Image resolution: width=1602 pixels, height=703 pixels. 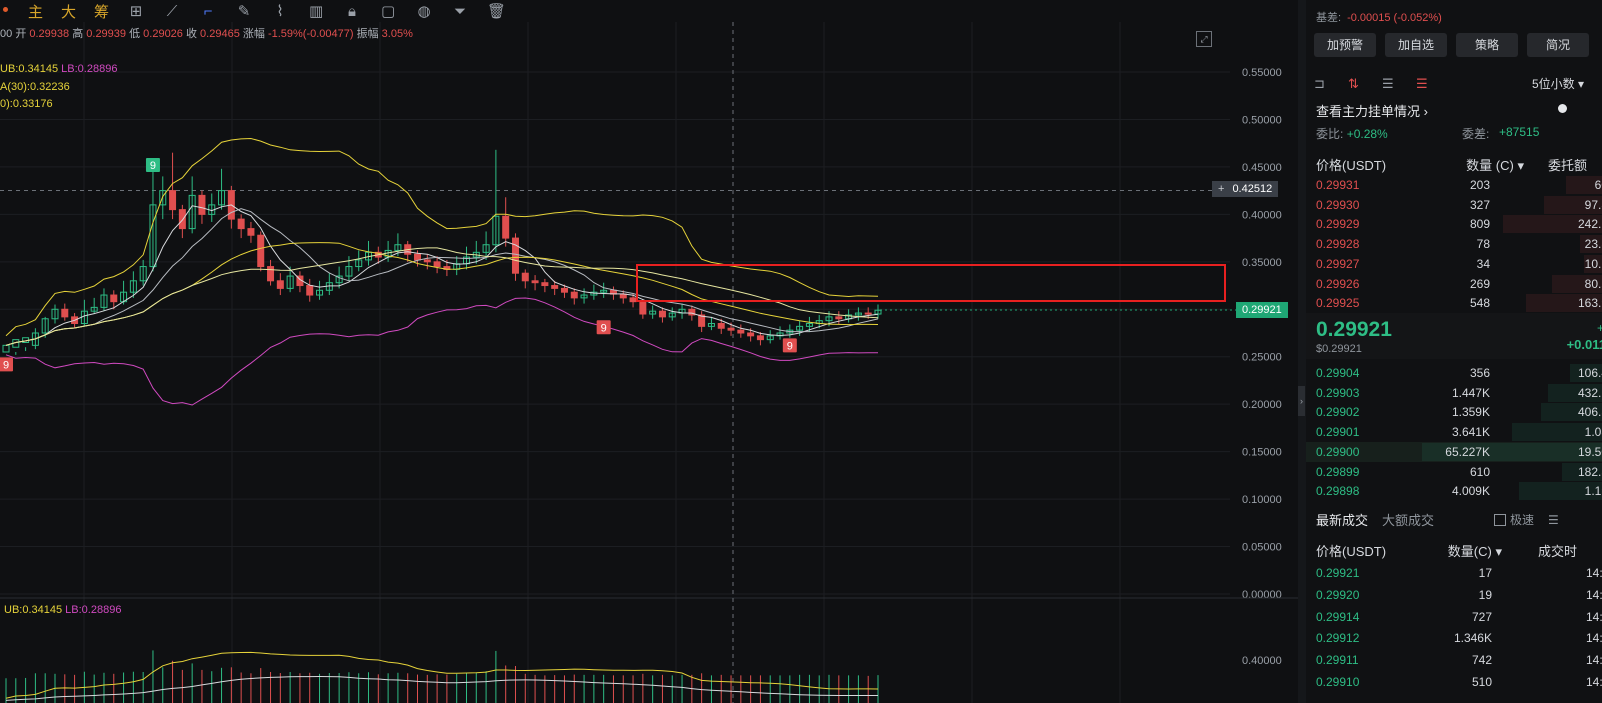 What do you see at coordinates (1399, 84) in the screenshot?
I see `book-bids-icon: ☰` at bounding box center [1399, 84].